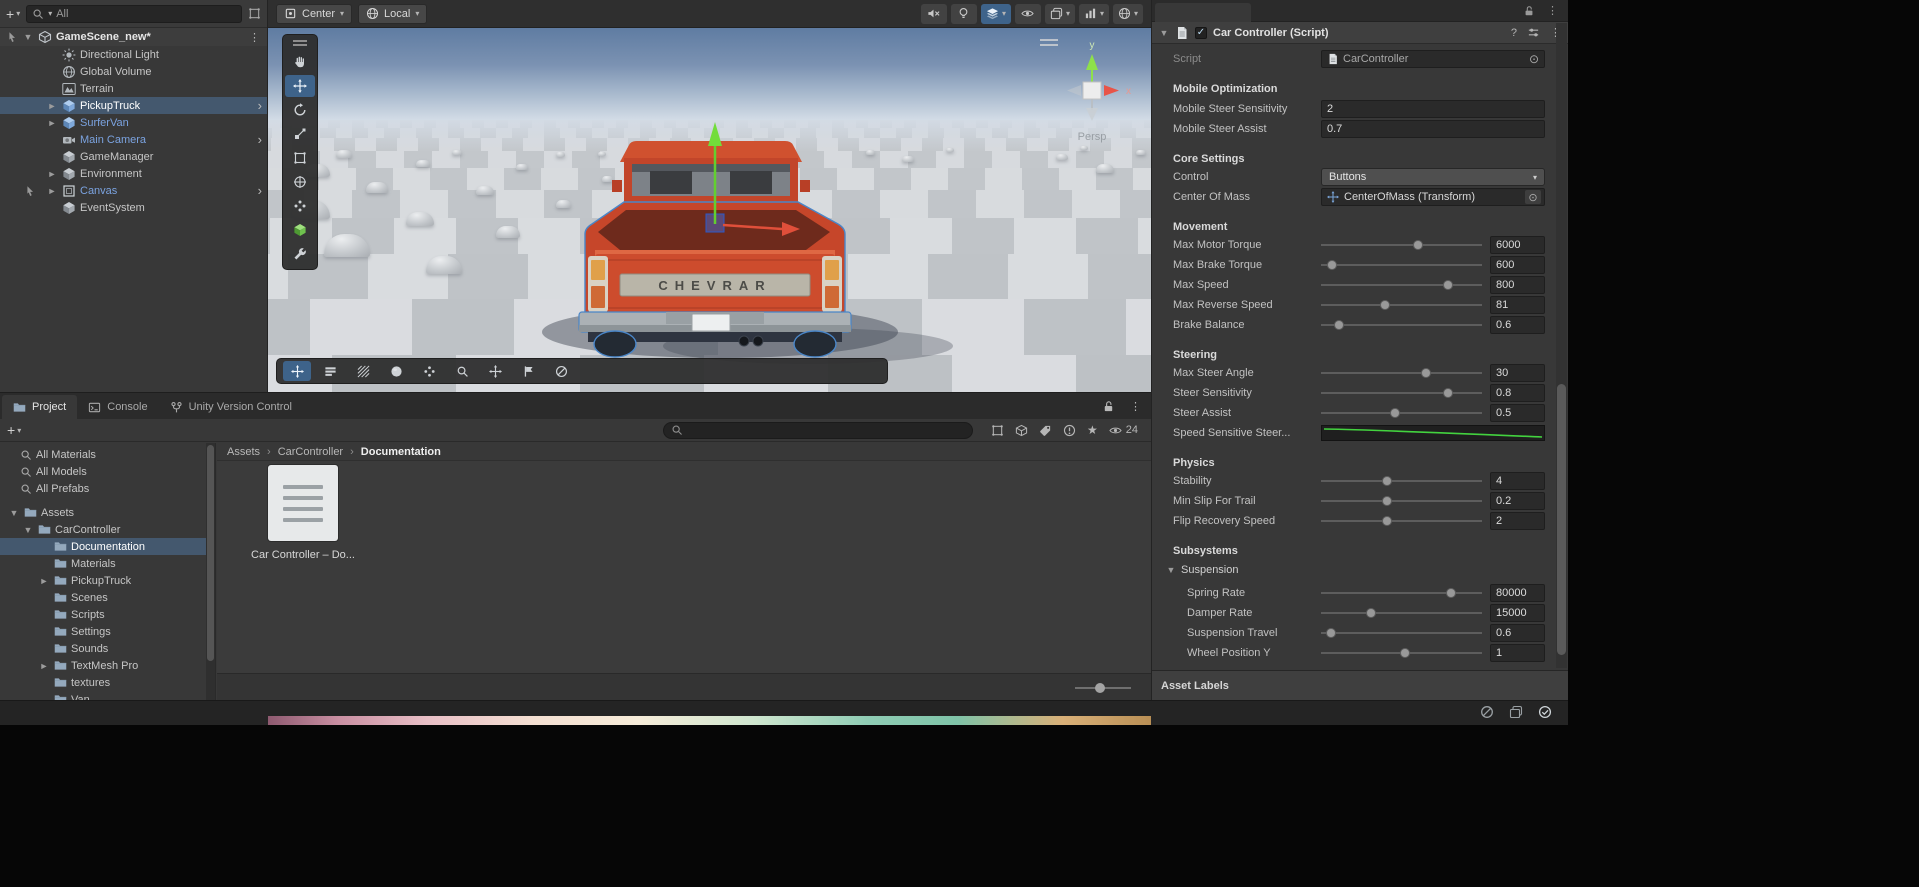  What do you see at coordinates (133, 71) in the screenshot?
I see `hierarchy-item-global-volume: Global Volume` at bounding box center [133, 71].